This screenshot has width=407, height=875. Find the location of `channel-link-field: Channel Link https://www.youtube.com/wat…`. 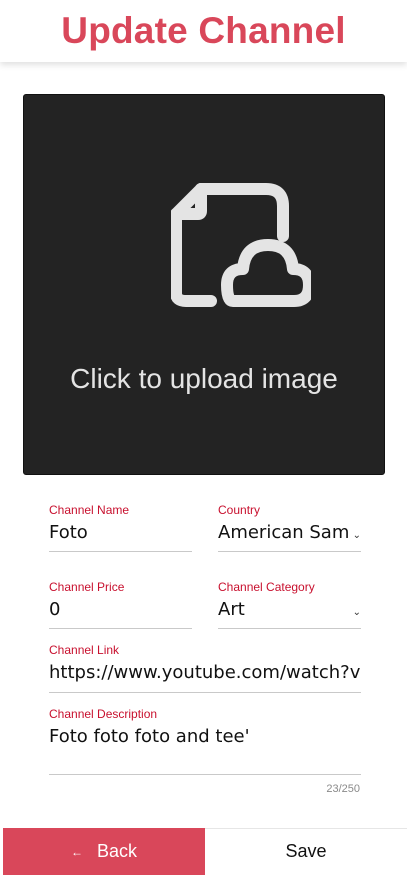

channel-link-field: Channel Link https://www.youtube.com/wat… is located at coordinates (205, 668).